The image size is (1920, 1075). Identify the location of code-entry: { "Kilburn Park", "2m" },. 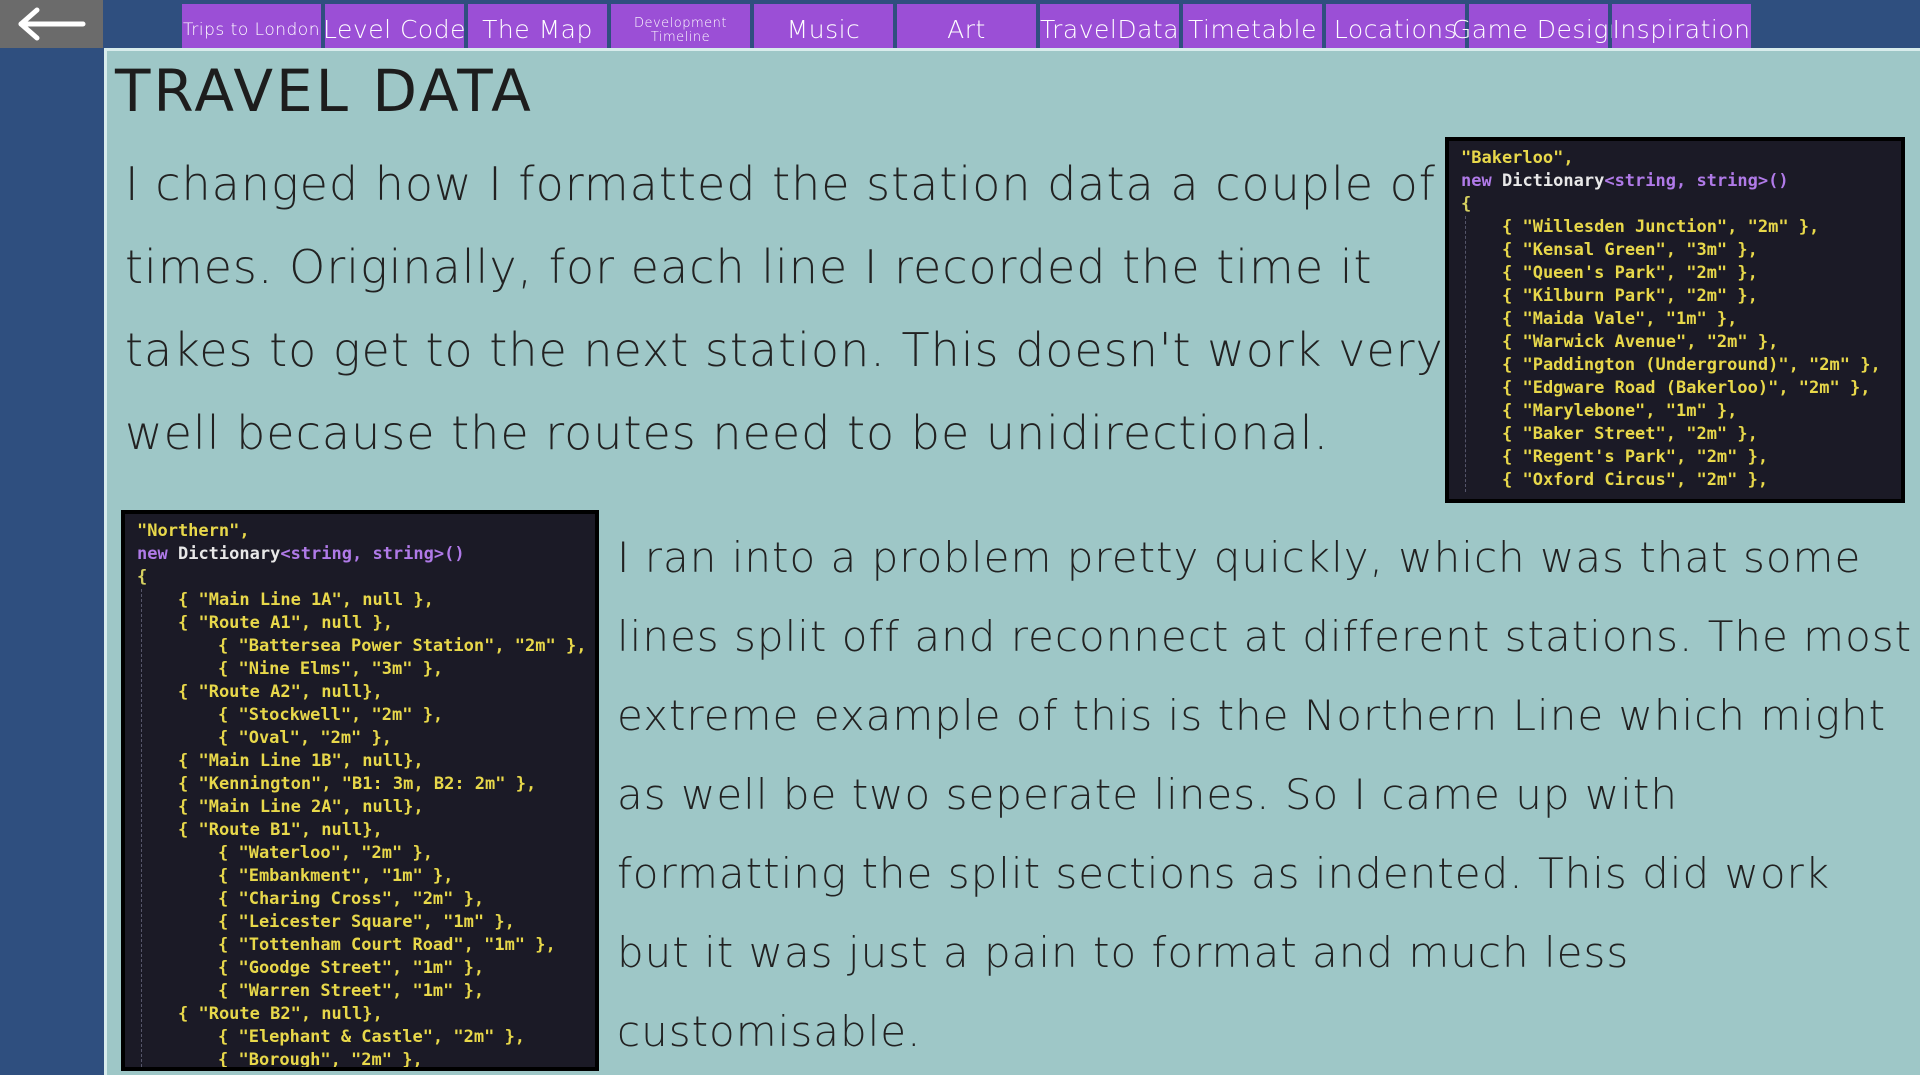
(1630, 296).